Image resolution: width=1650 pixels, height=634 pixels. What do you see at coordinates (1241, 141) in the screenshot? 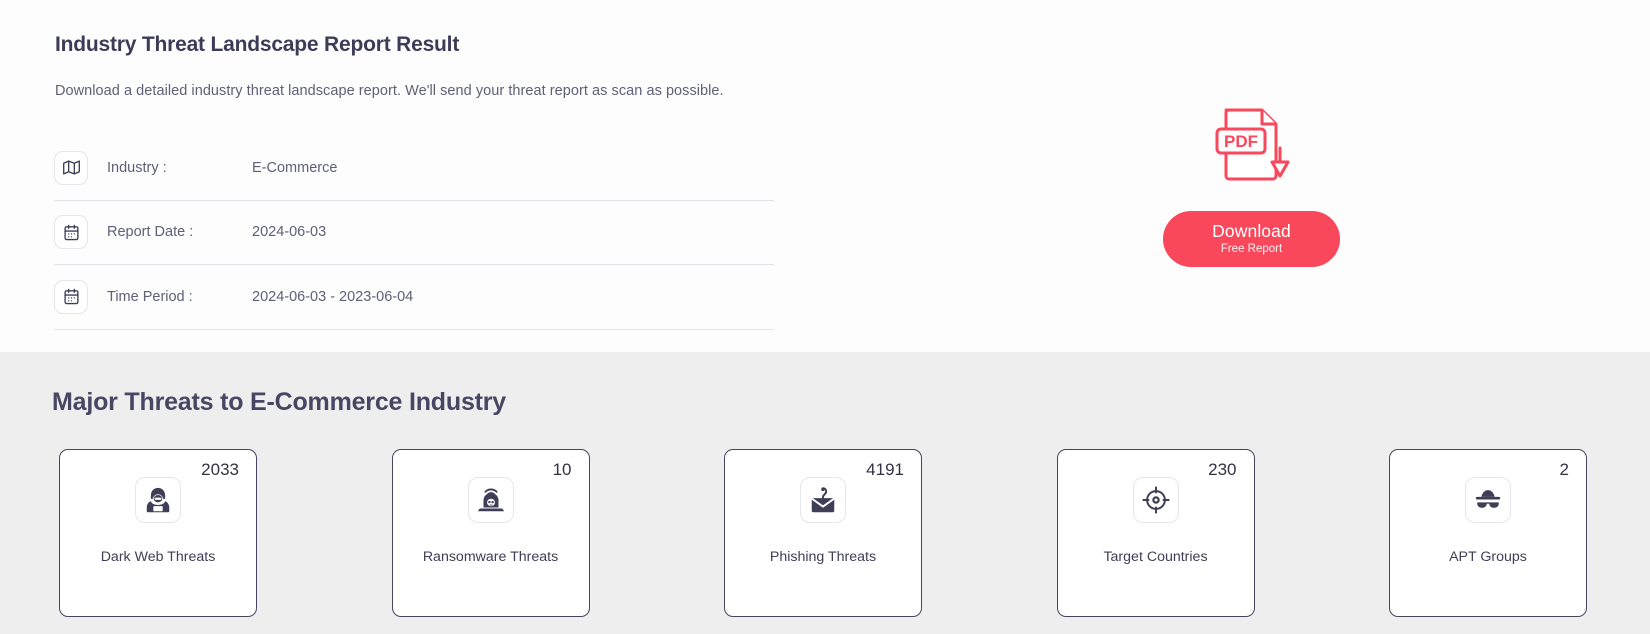
I see `pdf-badge-text: PDF` at bounding box center [1241, 141].